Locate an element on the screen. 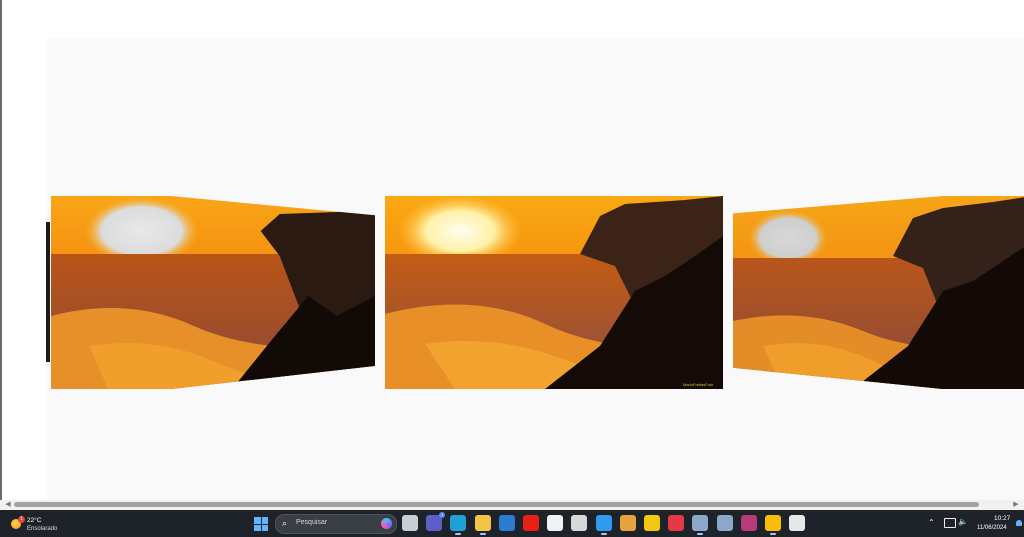 The width and height of the screenshot is (1024, 537). edge-icon is located at coordinates (458, 525).